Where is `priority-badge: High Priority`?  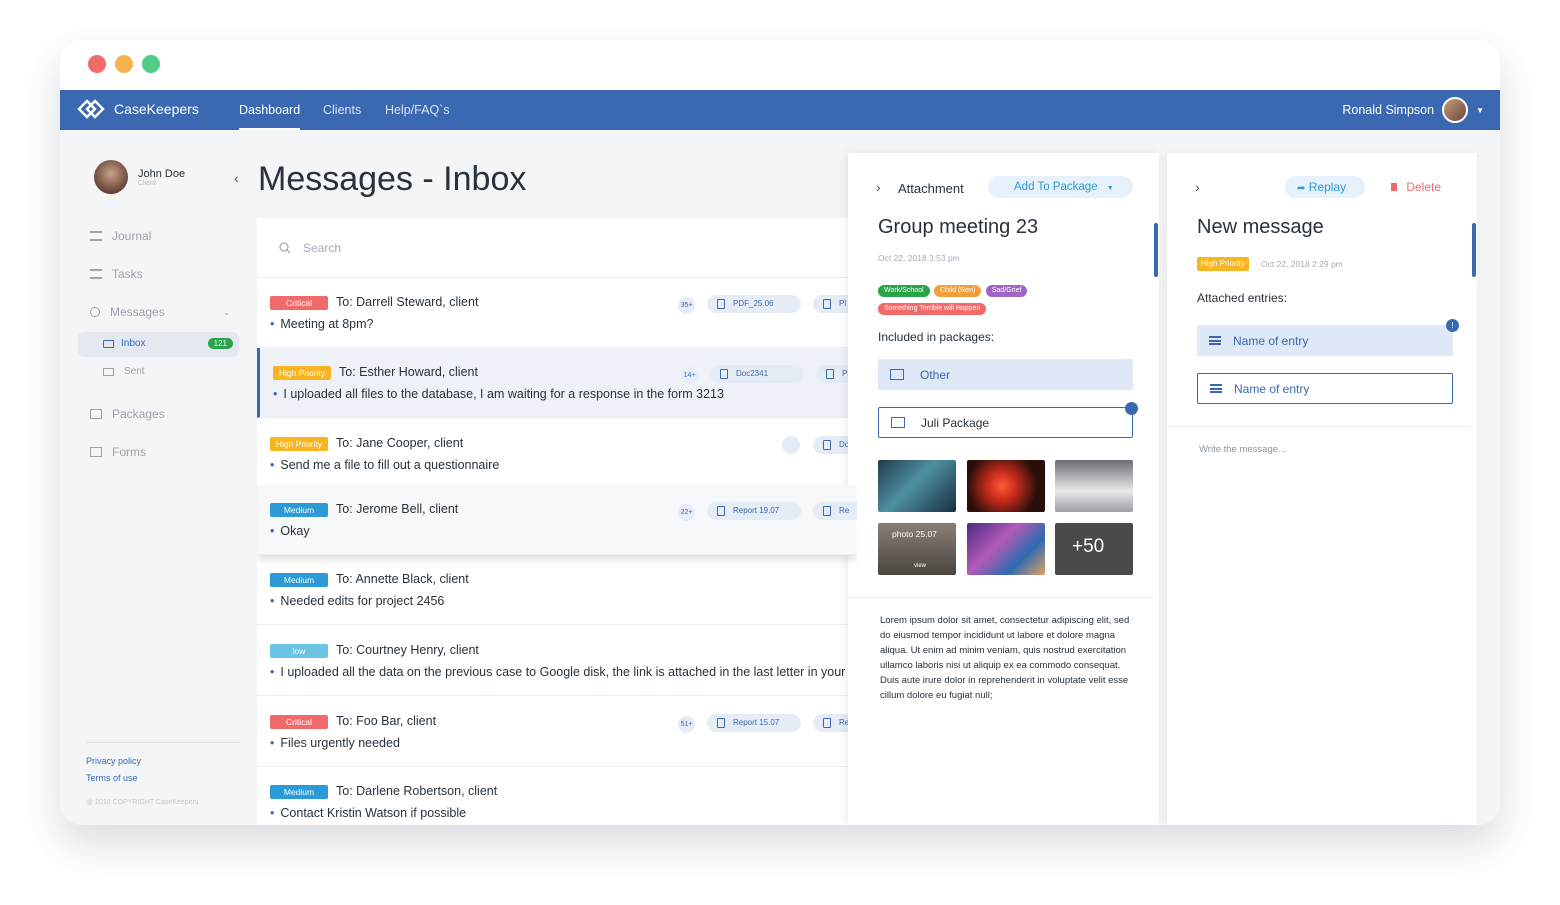 priority-badge: High Priority is located at coordinates (1223, 264).